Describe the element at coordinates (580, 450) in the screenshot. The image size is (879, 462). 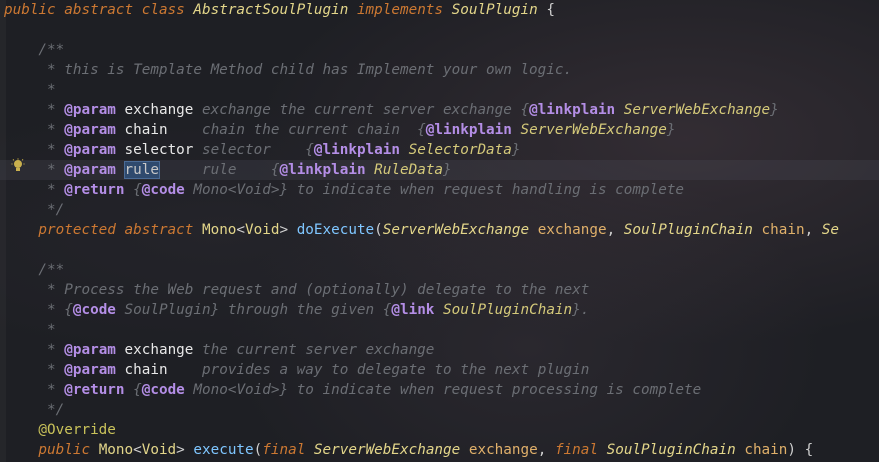
I see `code-token: final` at that location.